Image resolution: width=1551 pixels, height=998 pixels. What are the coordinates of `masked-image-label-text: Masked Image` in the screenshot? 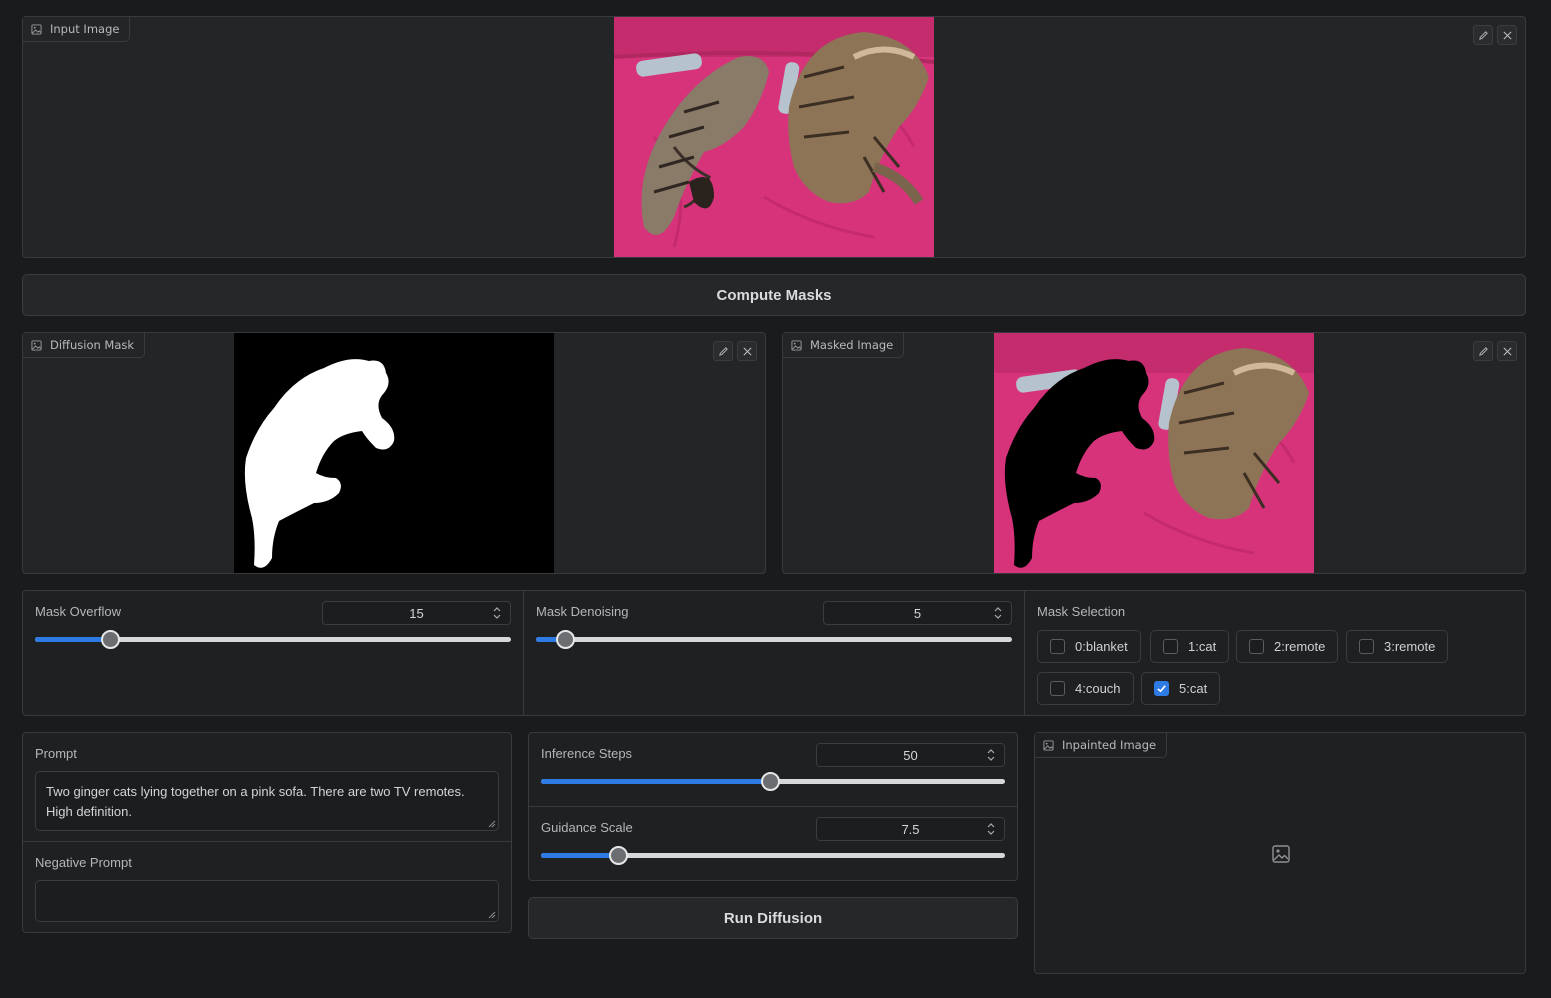 It's located at (852, 345).